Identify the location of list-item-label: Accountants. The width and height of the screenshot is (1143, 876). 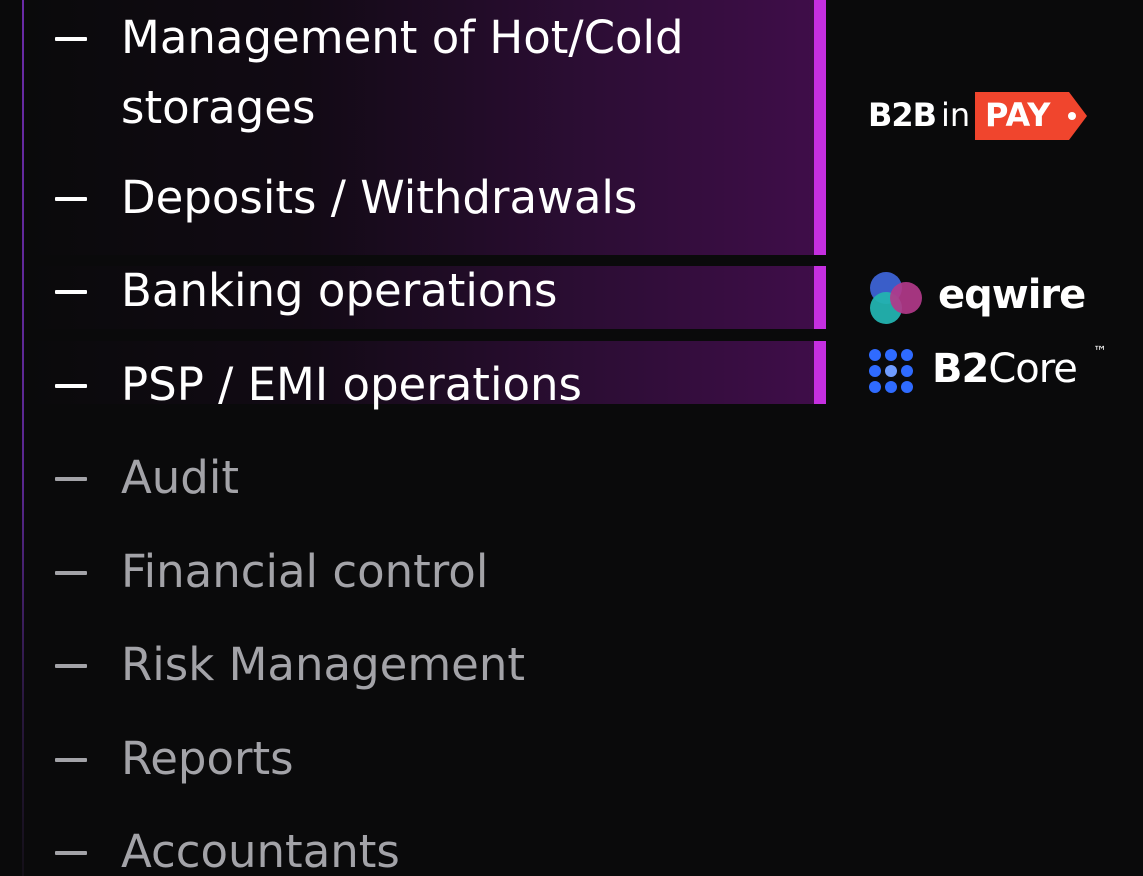
(260, 850).